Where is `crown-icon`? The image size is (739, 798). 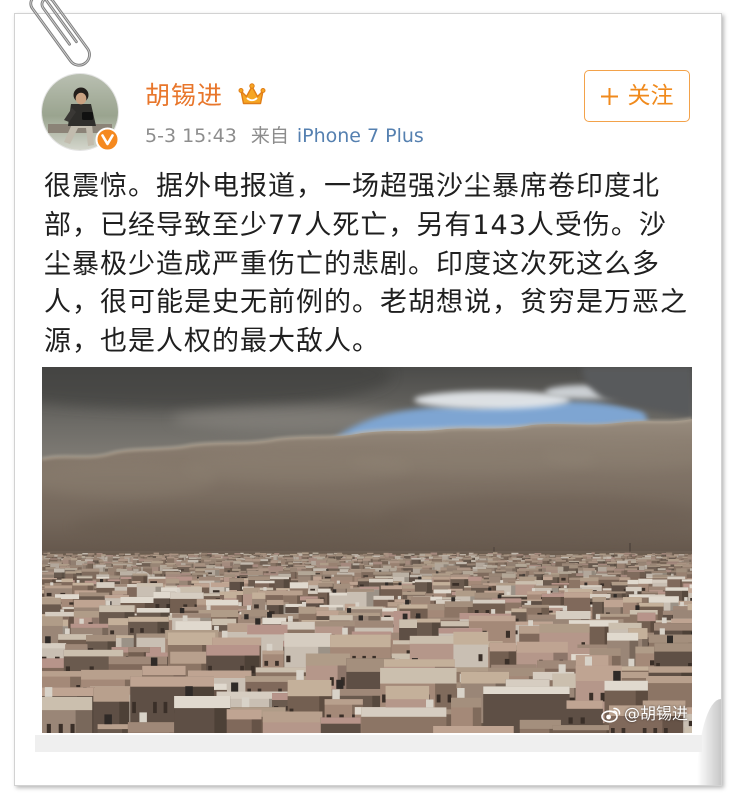
crown-icon is located at coordinates (252, 95).